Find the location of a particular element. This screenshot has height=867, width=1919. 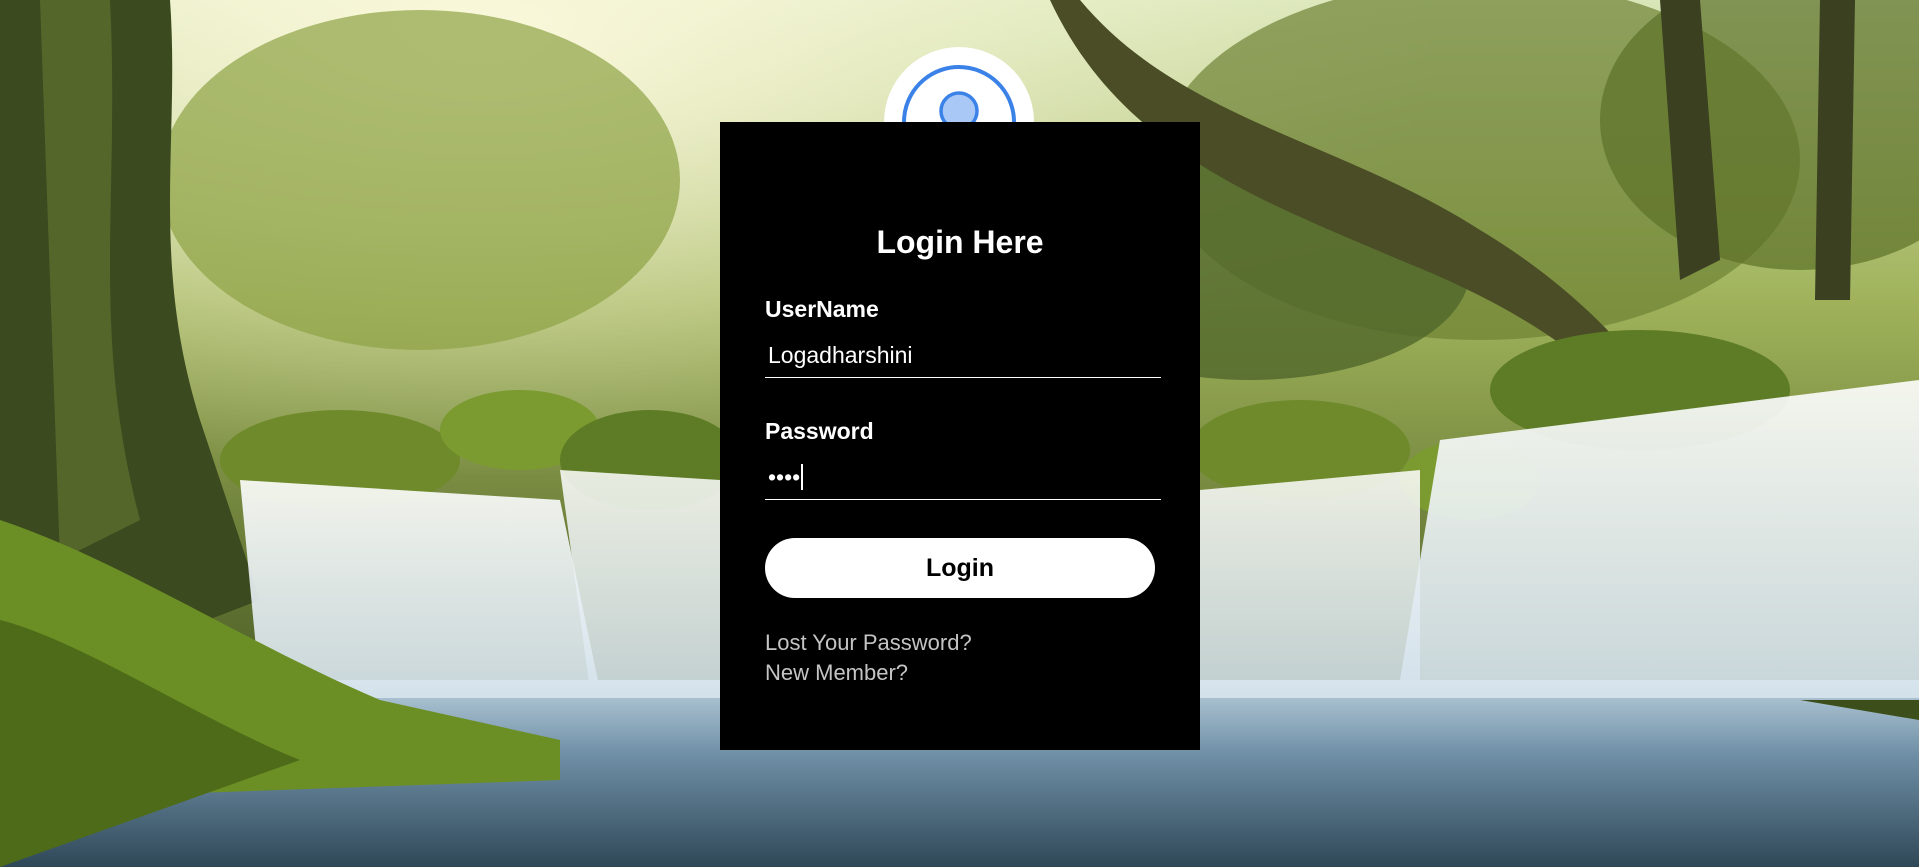

new-member-link: New Member? is located at coordinates (836, 673).